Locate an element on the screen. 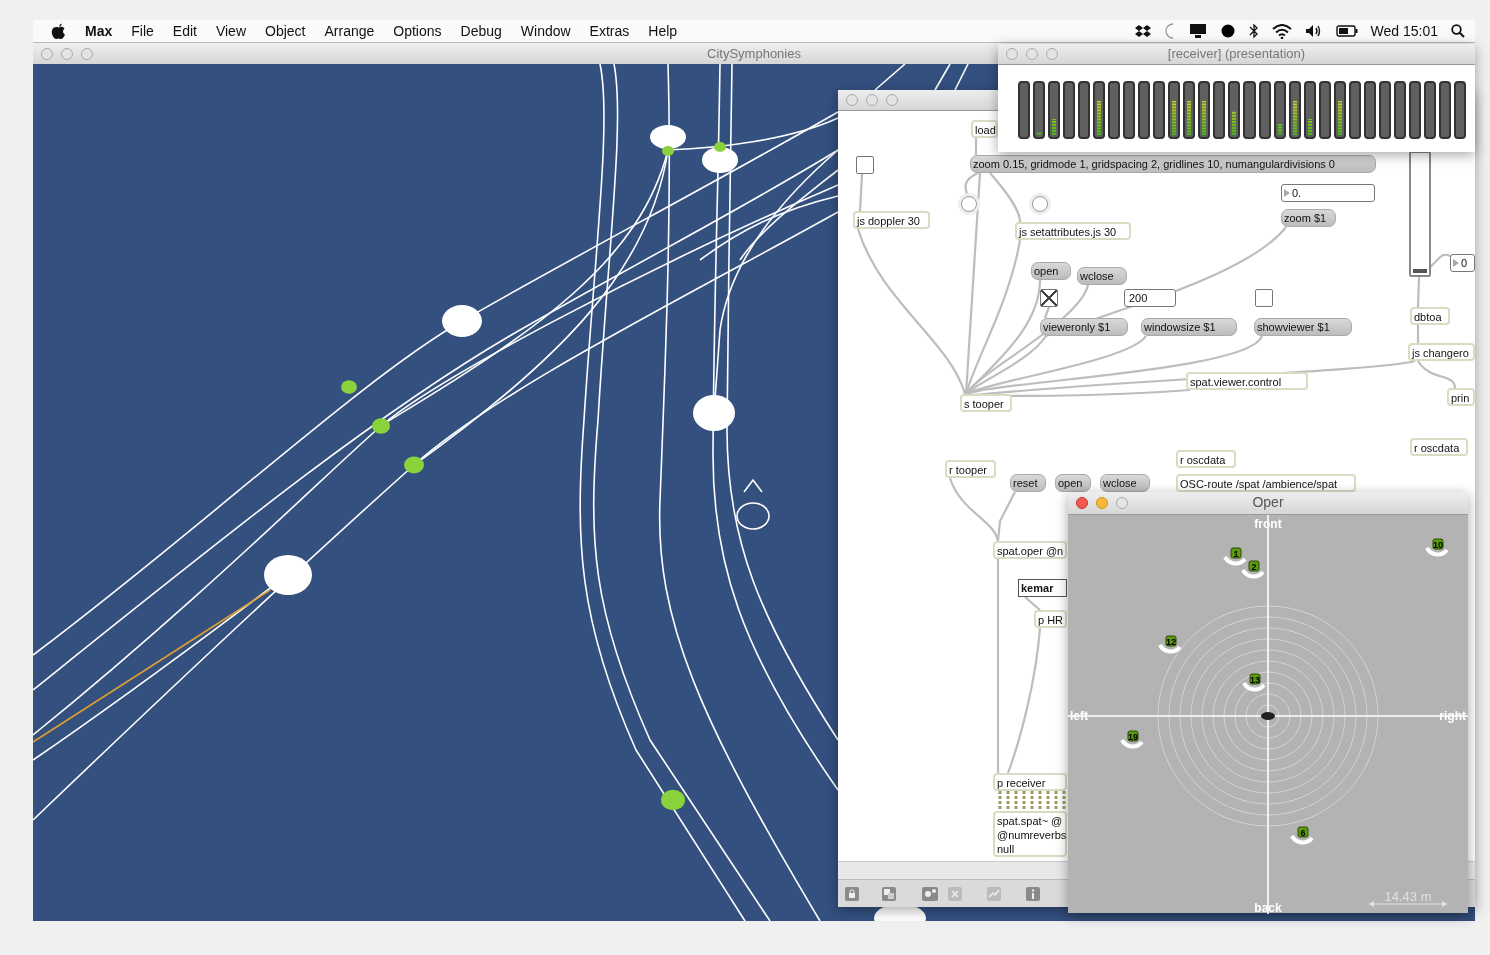 The width and height of the screenshot is (1490, 955). object-box: js setattributes.js 30 is located at coordinates (1073, 231).